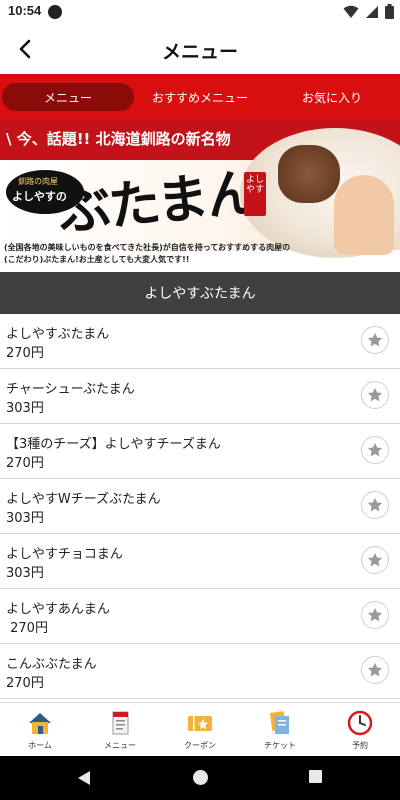 The width and height of the screenshot is (400, 800). What do you see at coordinates (64, 554) in the screenshot?
I see `menu-item-name: よしやすチョコまん` at bounding box center [64, 554].